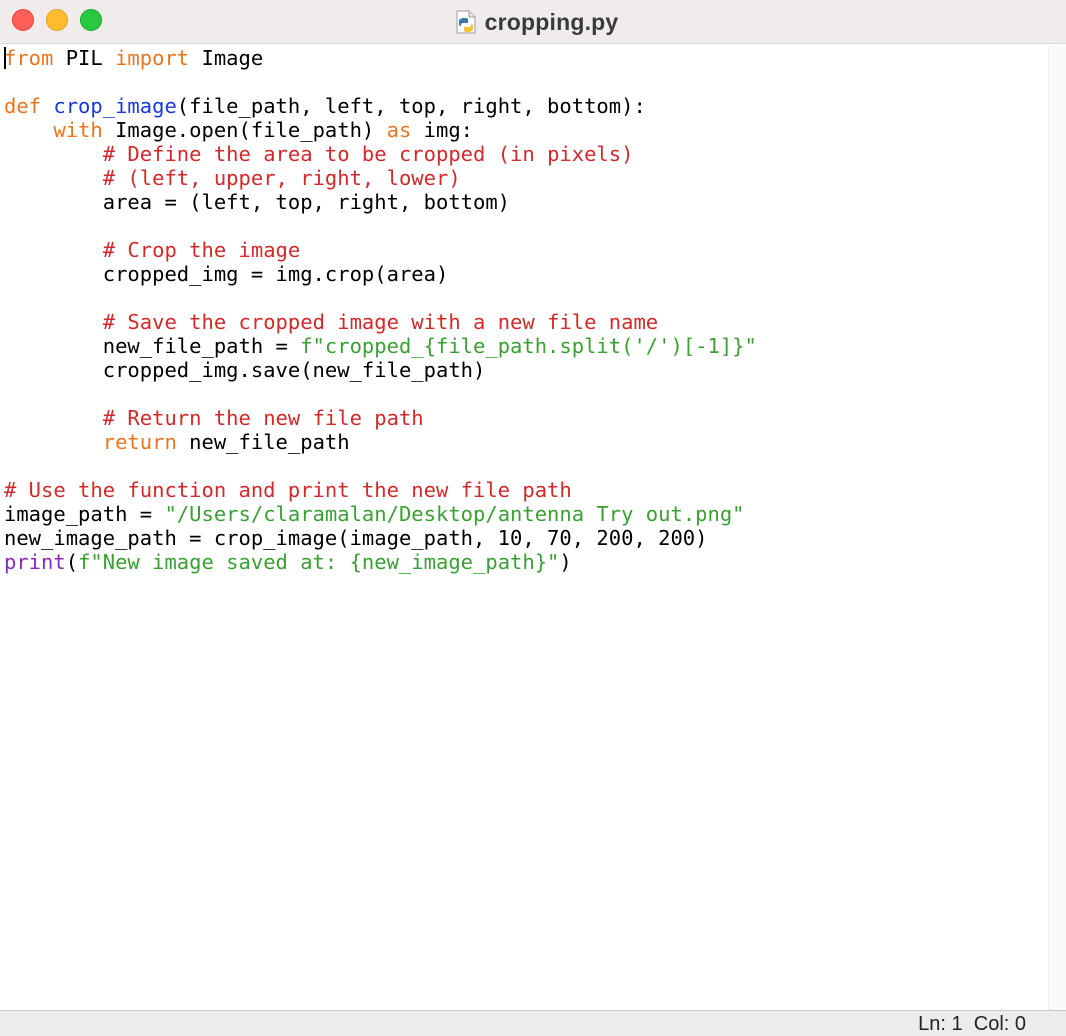  Describe the element at coordinates (84, 514) in the screenshot. I see `code-token: image_path =` at that location.